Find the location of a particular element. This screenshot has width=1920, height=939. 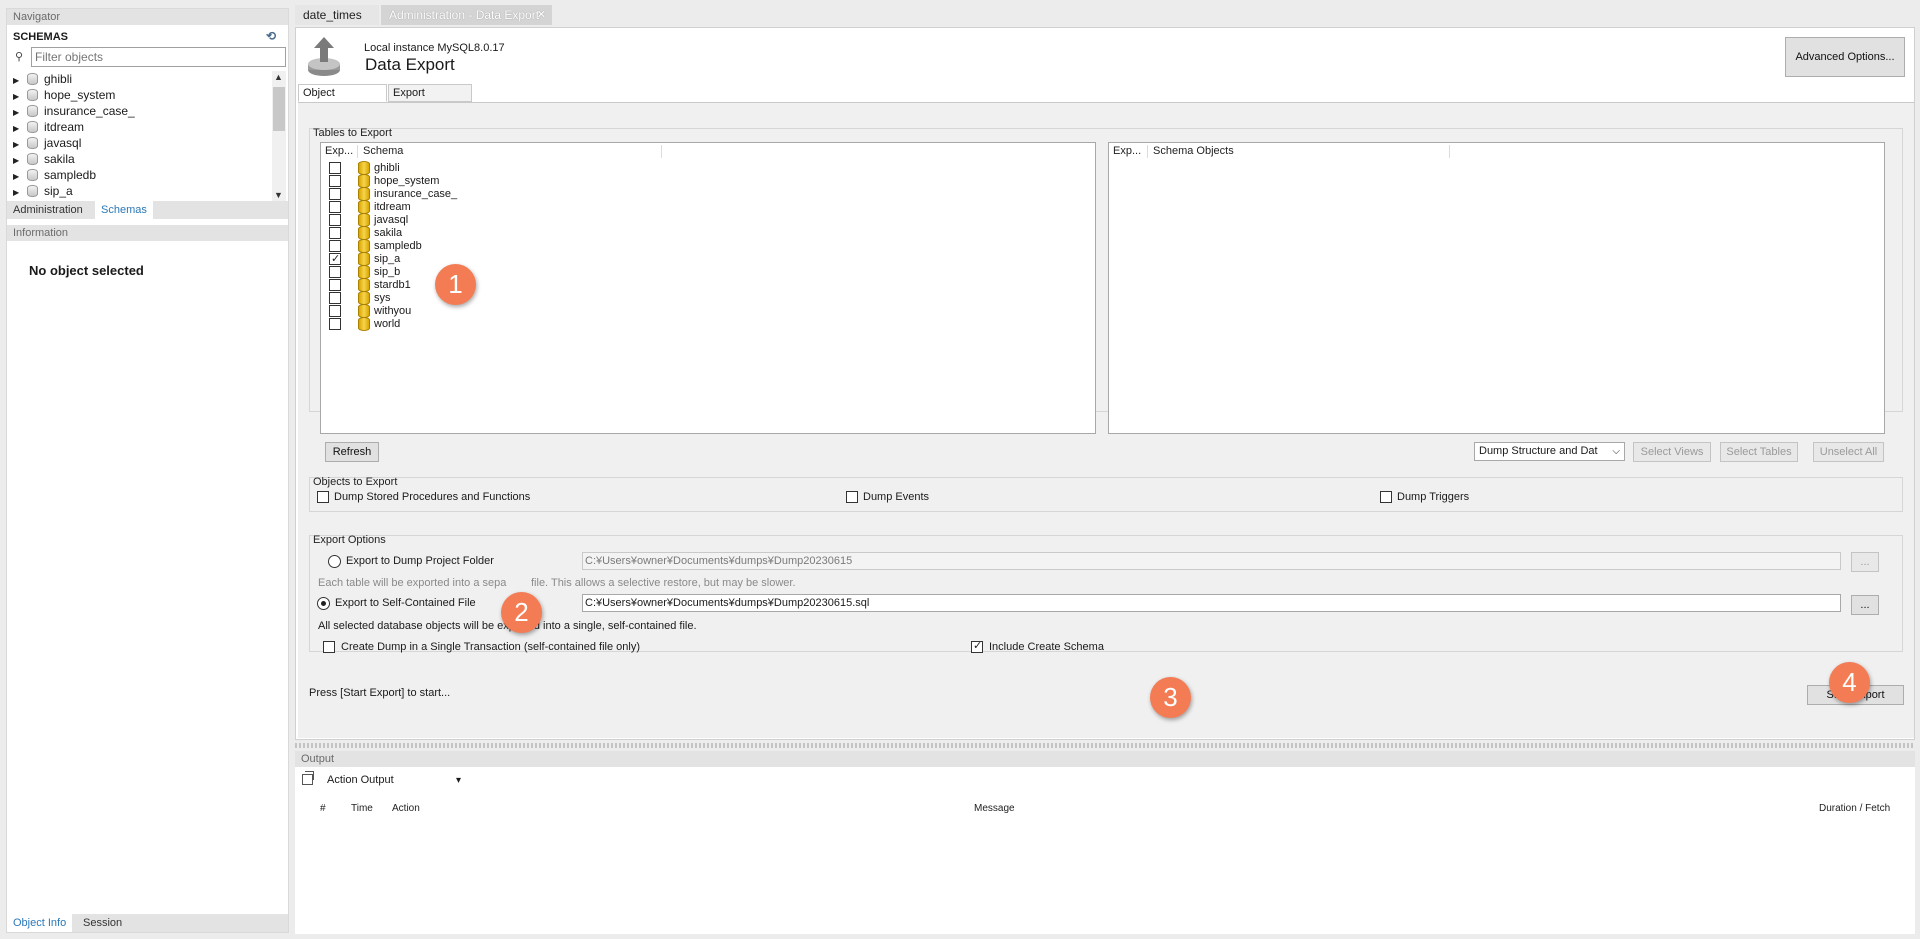

tree-item-sakila: ▶ sakila is located at coordinates (147, 159).